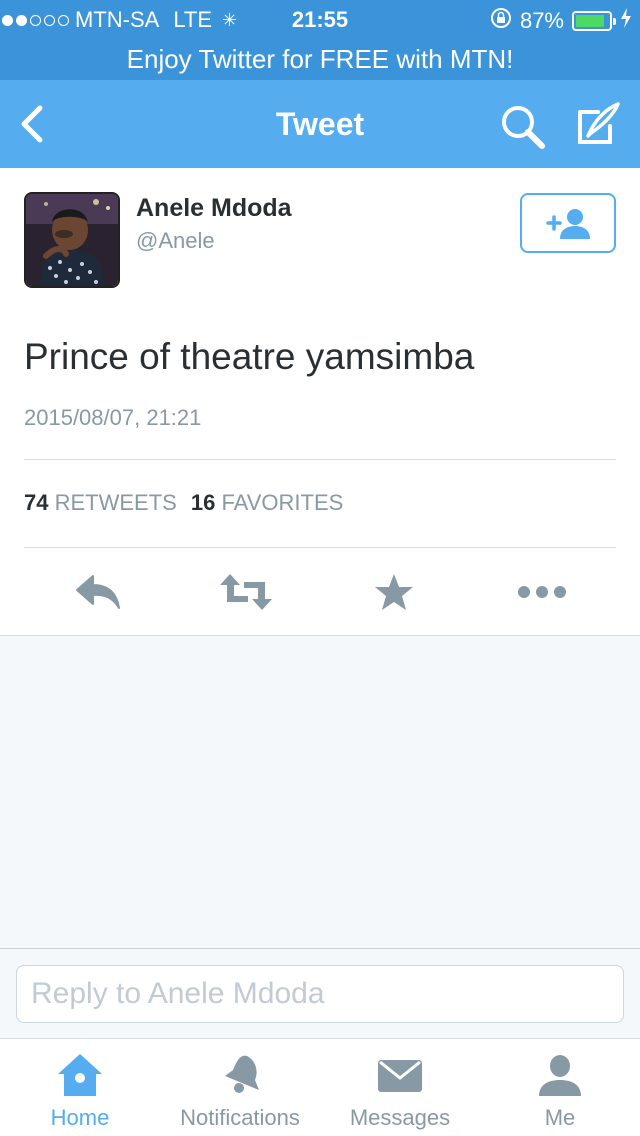 Image resolution: width=640 pixels, height=1136 pixels. Describe the element at coordinates (542, 592) in the screenshot. I see `more-icon` at that location.